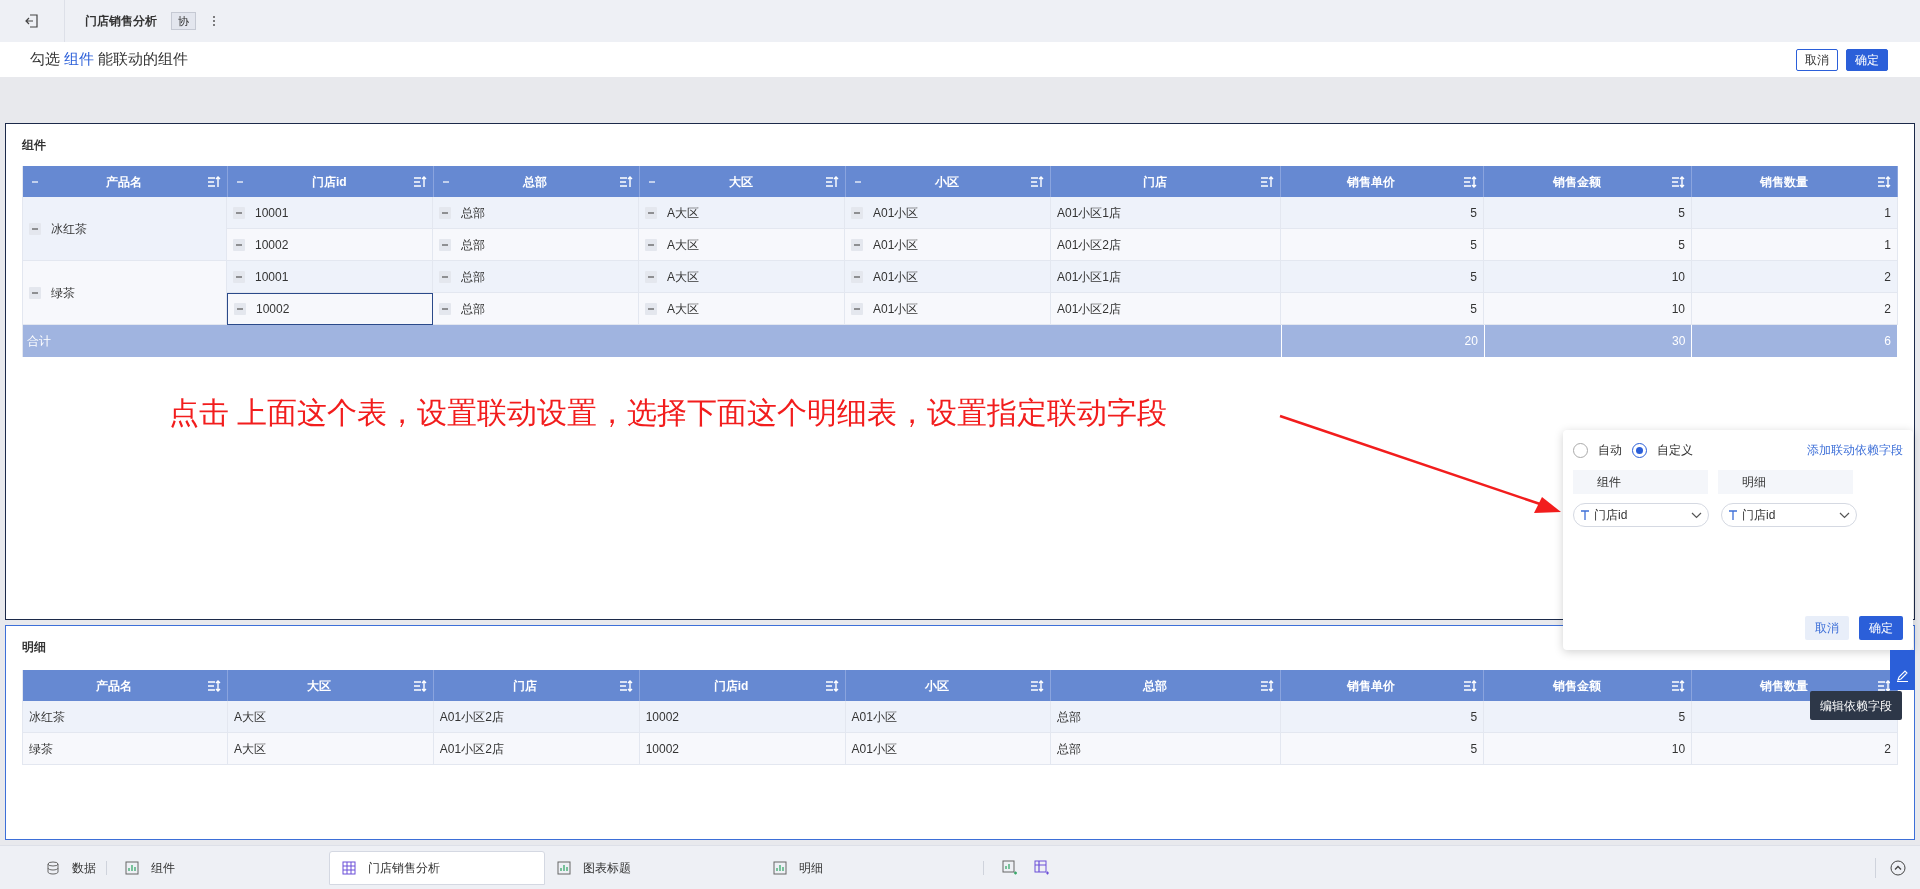  I want to click on column-label: 明细, so click(1785, 482).